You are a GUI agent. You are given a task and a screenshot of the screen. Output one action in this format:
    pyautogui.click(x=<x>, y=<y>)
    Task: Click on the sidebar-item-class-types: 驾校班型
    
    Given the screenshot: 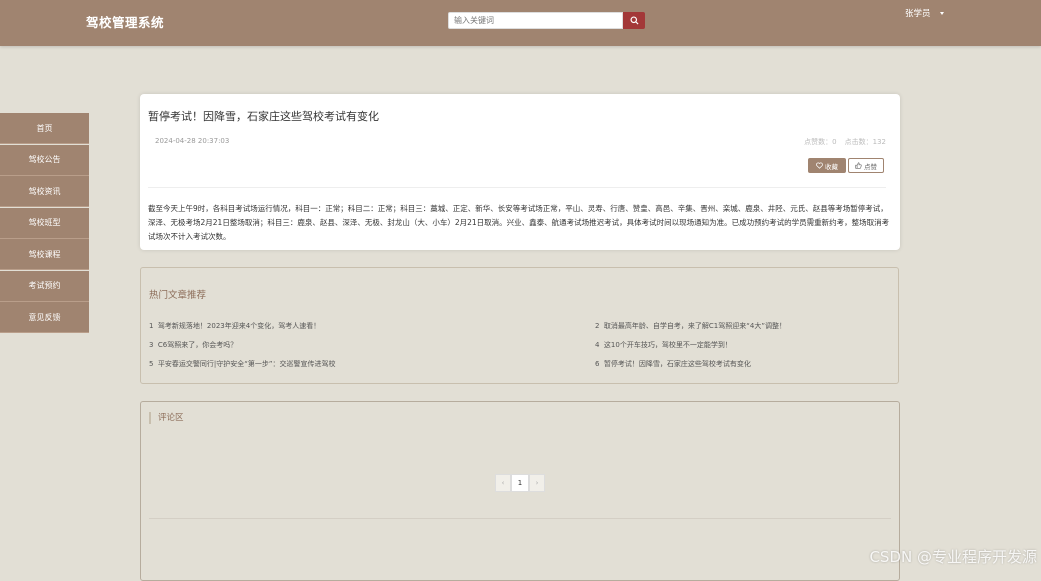 What is the action you would take?
    pyautogui.click(x=44, y=223)
    